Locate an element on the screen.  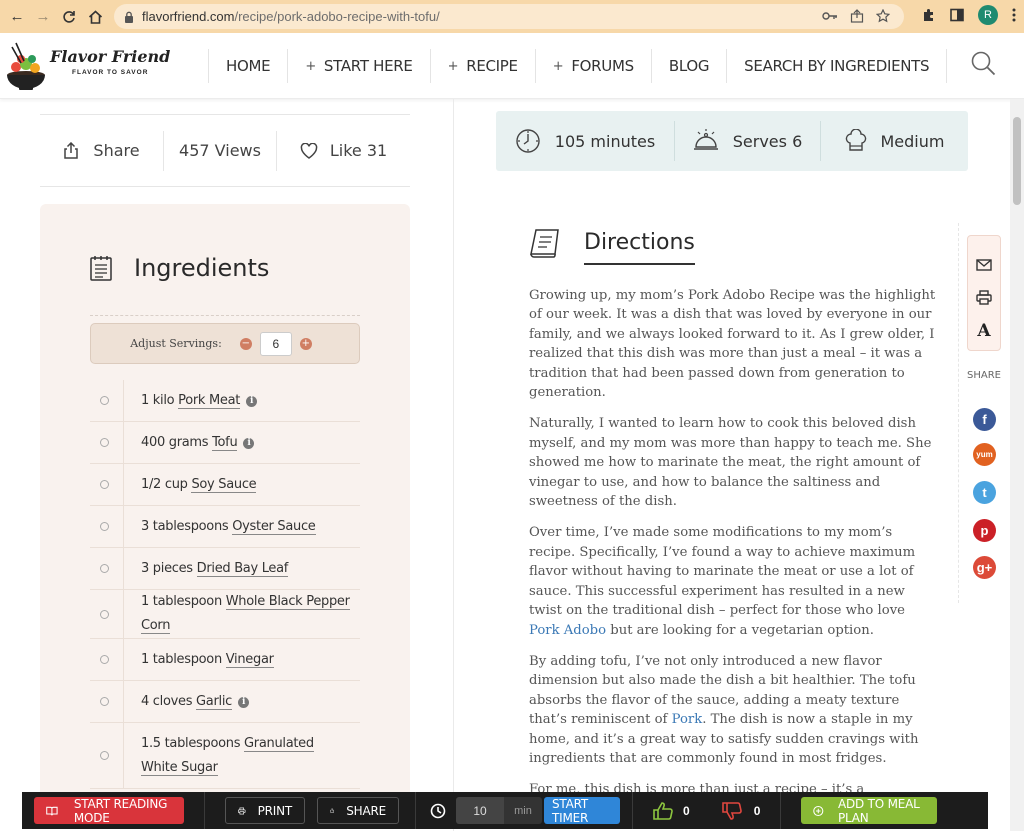
facebook-share-button: f is located at coordinates (984, 419).